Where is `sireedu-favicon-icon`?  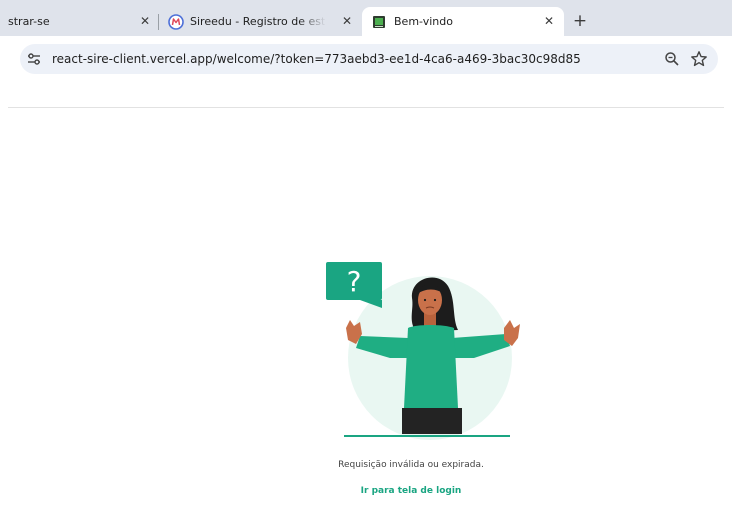 sireedu-favicon-icon is located at coordinates (176, 21).